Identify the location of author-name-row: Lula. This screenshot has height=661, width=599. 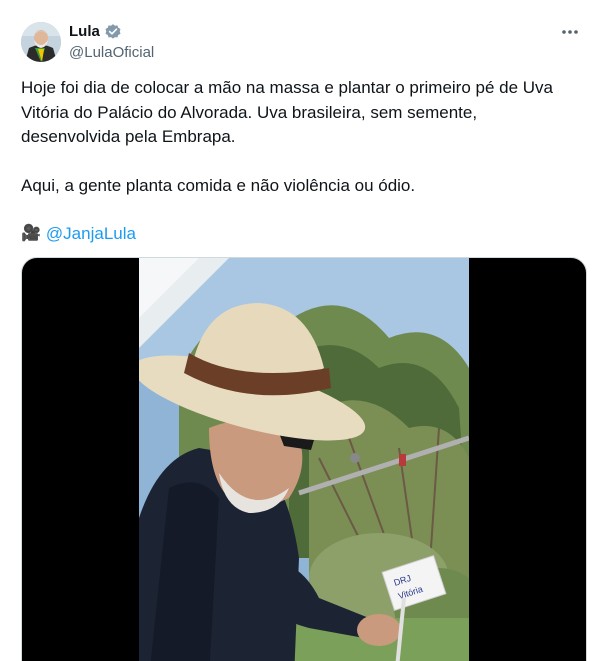
(111, 32).